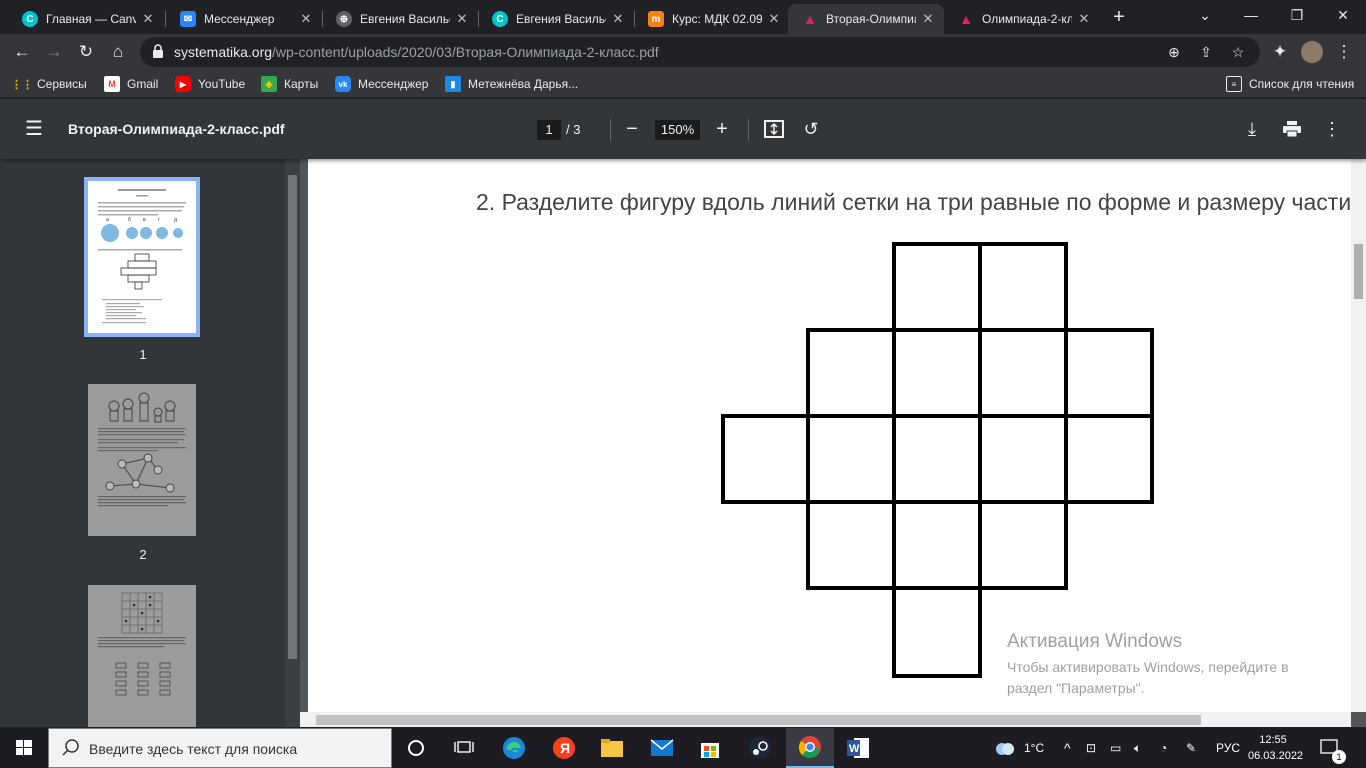  Describe the element at coordinates (1228, 748) in the screenshot. I see `language-indicator: РУС` at that location.